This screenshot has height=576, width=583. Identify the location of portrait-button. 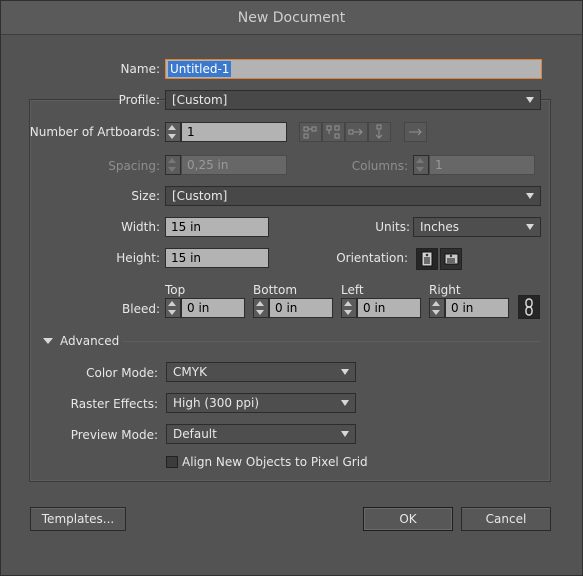
(427, 259).